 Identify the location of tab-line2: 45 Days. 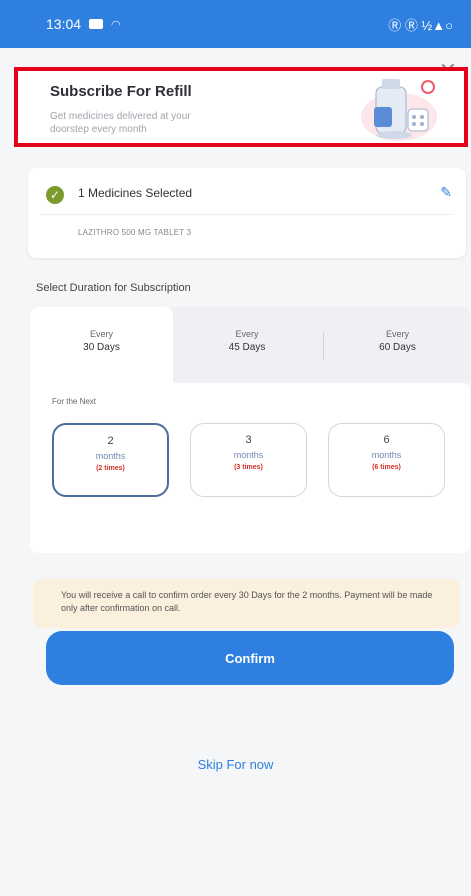
(247, 347).